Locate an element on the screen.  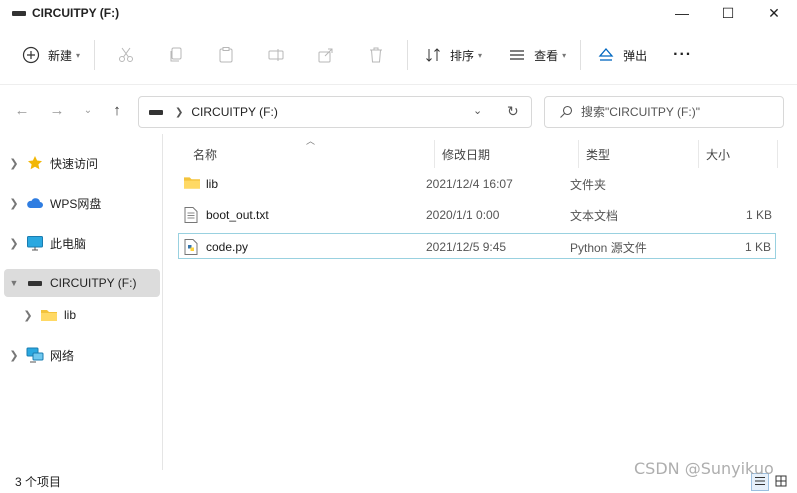
rename-button is located at coordinates (276, 55).